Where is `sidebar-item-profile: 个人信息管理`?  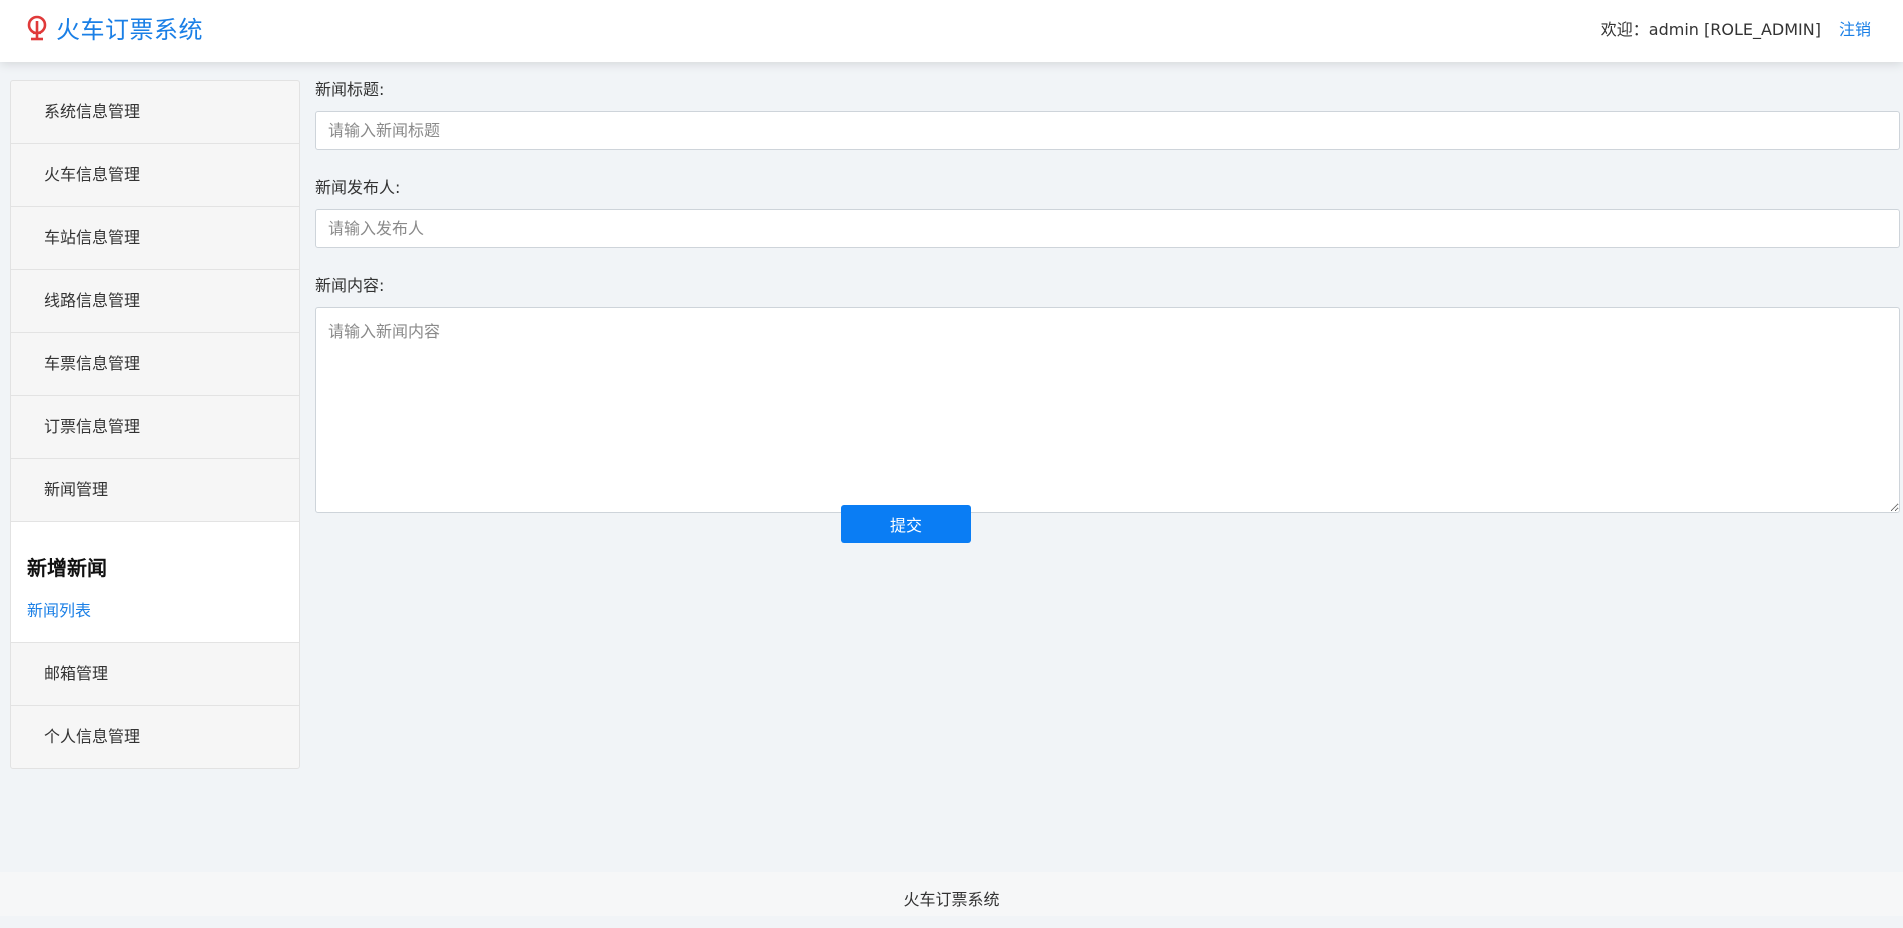
sidebar-item-profile: 个人信息管理 is located at coordinates (155, 737).